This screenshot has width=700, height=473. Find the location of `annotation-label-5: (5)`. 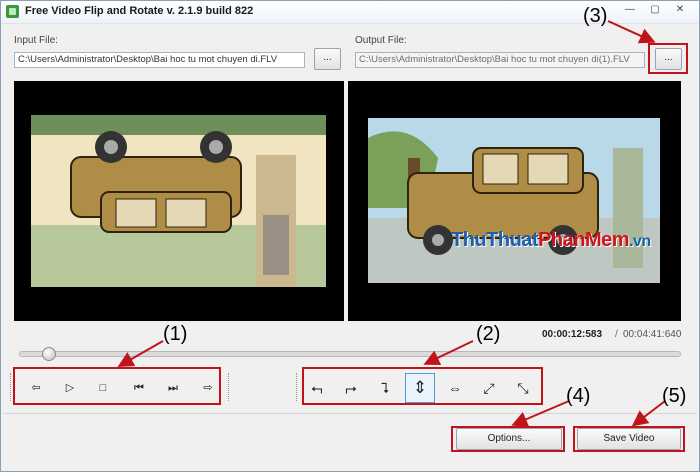

annotation-label-5: (5) is located at coordinates (674, 396).